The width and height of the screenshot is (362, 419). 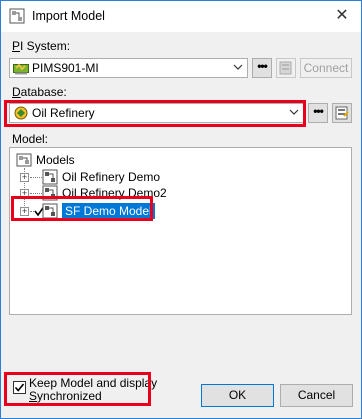 What do you see at coordinates (108, 211) in the screenshot?
I see `tree-node-label-selected: SF Demo Model` at bounding box center [108, 211].